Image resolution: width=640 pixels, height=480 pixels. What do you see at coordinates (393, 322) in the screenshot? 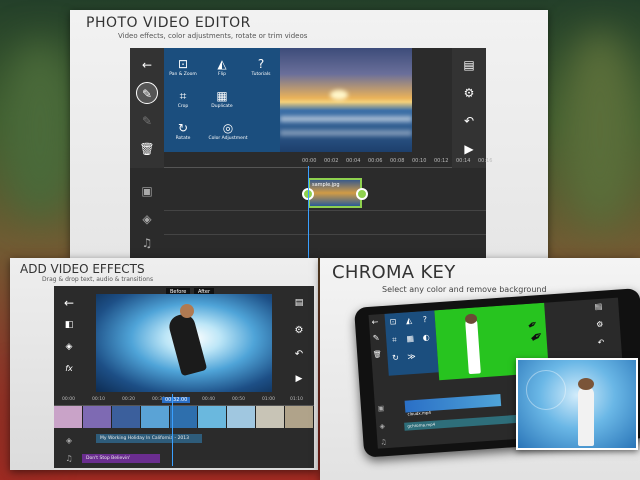
I see `menu-item-pan-zoom: ⊡` at bounding box center [393, 322].